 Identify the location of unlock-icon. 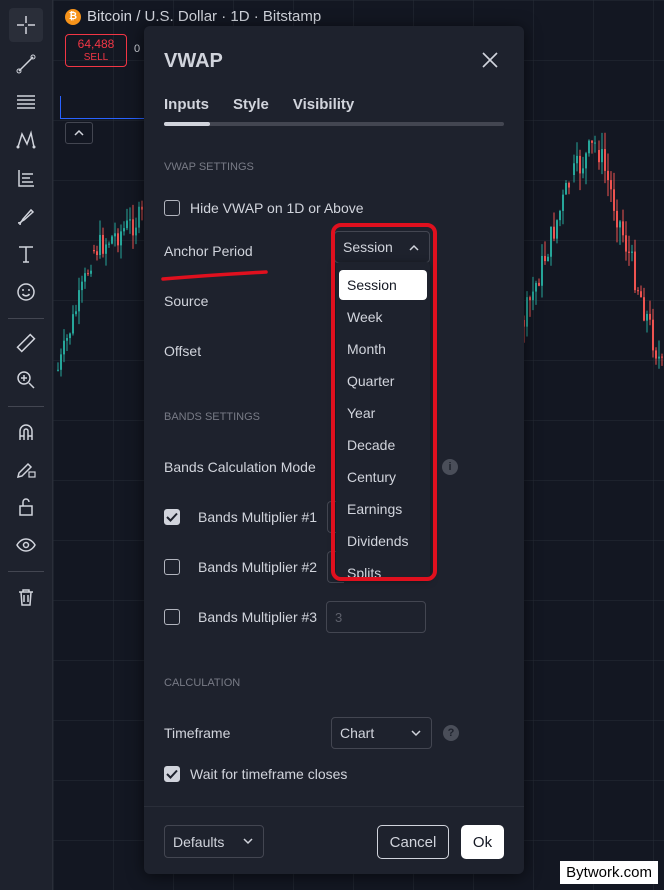
(26, 507).